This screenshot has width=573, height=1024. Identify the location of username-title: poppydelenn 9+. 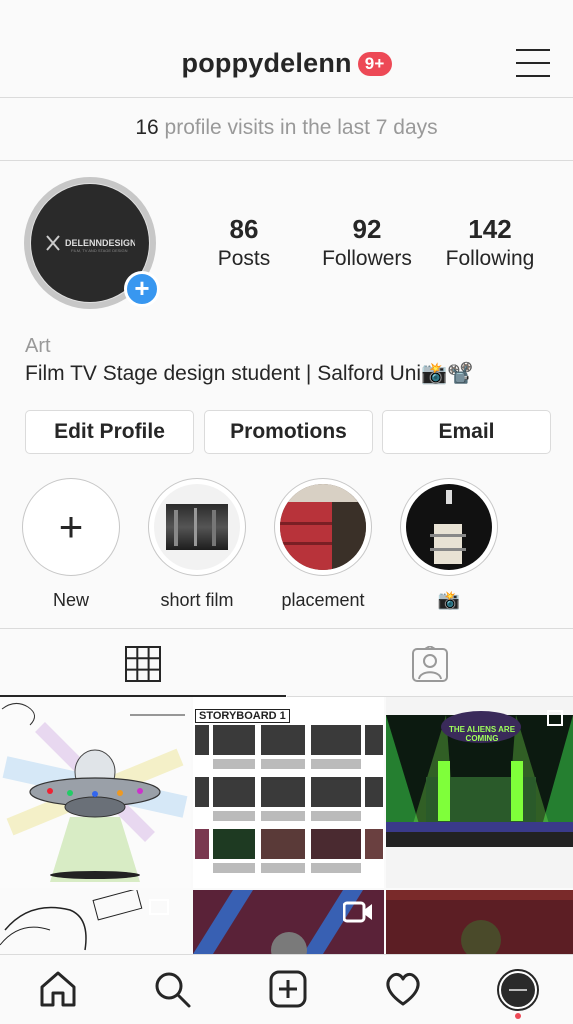
(286, 63).